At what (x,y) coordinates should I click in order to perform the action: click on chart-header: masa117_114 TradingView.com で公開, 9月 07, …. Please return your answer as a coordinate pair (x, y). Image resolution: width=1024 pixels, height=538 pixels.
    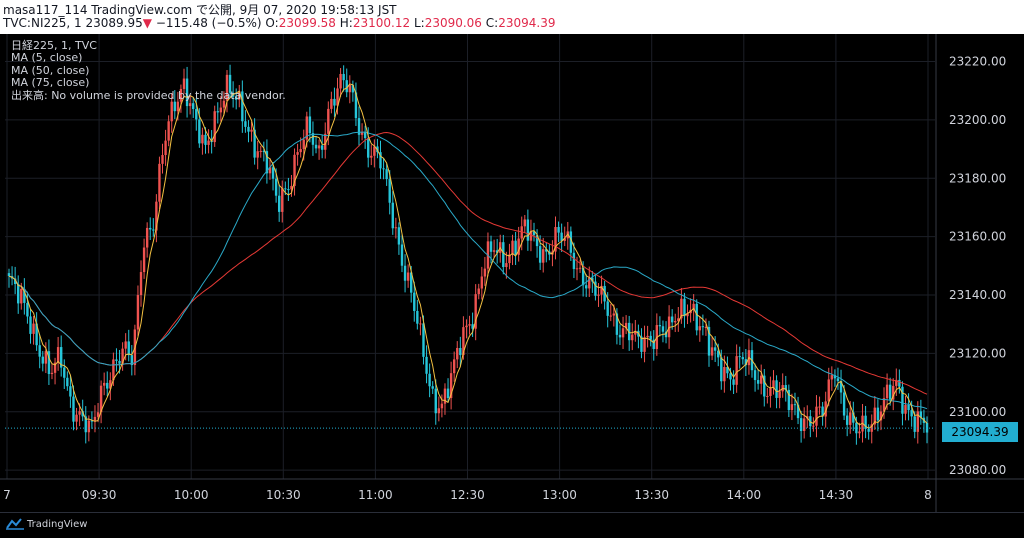
    Looking at the image, I should click on (512, 17).